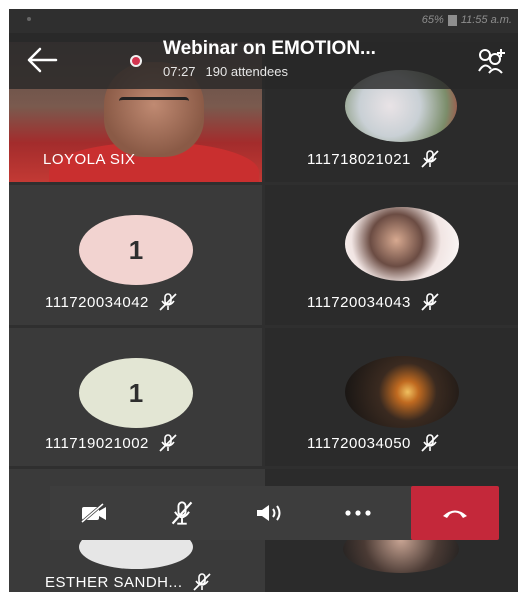  I want to click on meeting-header: Webinar on EMOTION... 07:27 190 attendees, so click(263, 61).